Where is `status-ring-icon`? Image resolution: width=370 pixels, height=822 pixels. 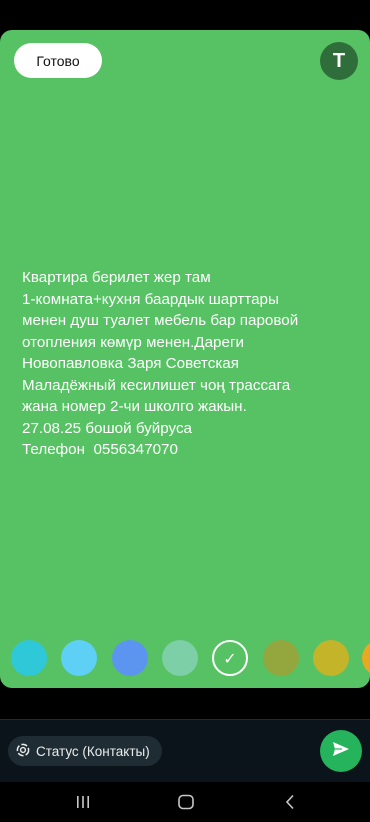 status-ring-icon is located at coordinates (23, 751).